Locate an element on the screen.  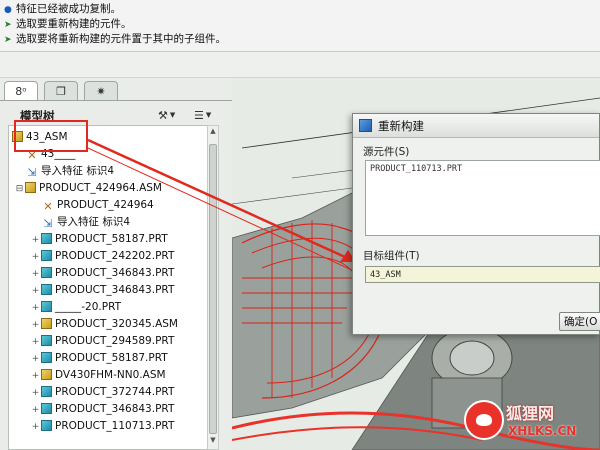
tree-row: + PRODUCT_320345.ASM is located at coordinates (104, 324).